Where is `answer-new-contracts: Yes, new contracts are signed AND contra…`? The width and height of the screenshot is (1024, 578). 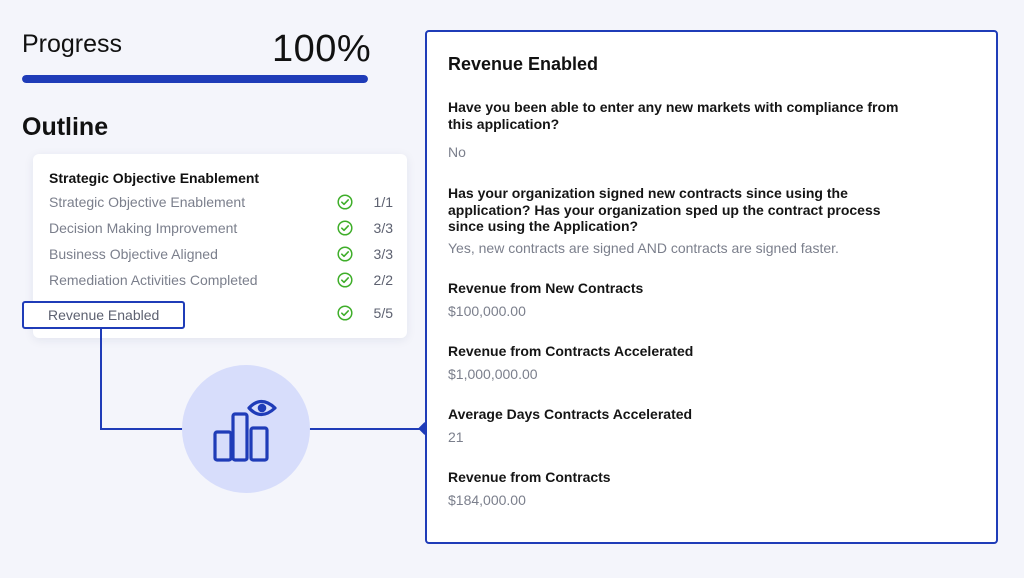 answer-new-contracts: Yes, new contracts are signed AND contra… is located at coordinates (643, 248).